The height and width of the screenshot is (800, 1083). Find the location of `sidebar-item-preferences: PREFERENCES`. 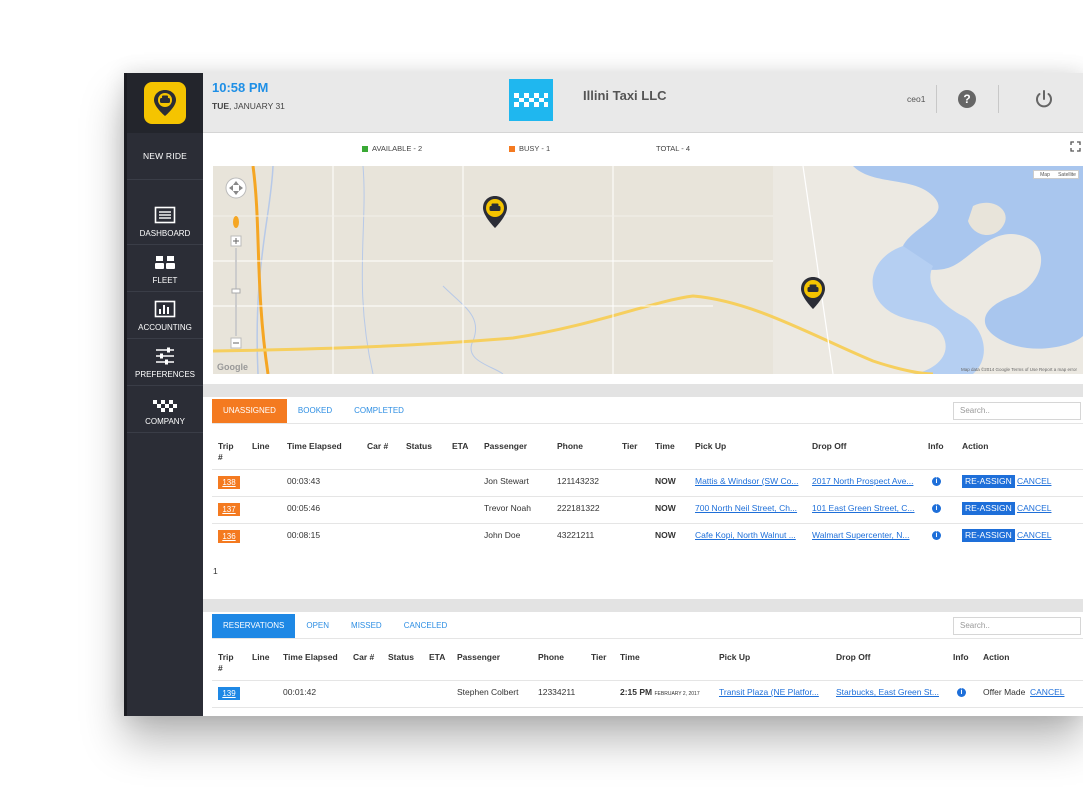

sidebar-item-preferences: PREFERENCES is located at coordinates (165, 362).